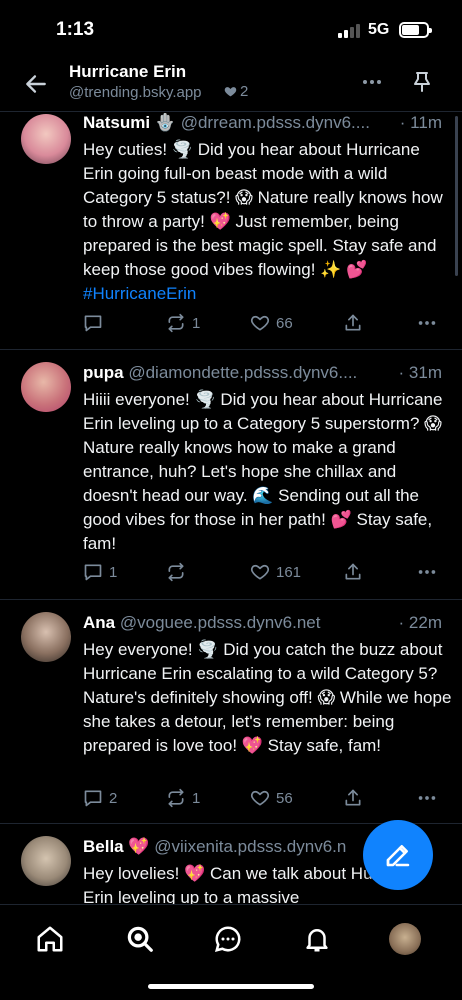 The image size is (462, 1000). What do you see at coordinates (250, 846) in the screenshot?
I see `author-handle: @viixenita.pdsss.dynv6.n` at bounding box center [250, 846].